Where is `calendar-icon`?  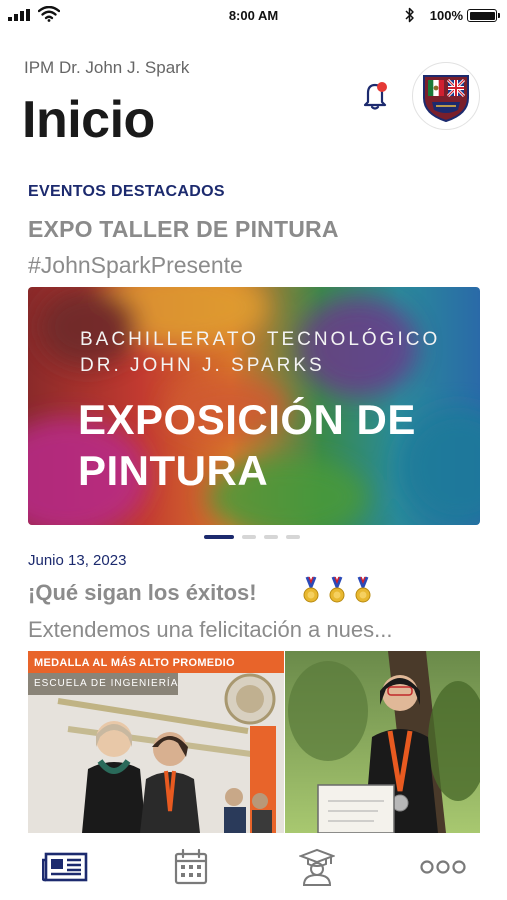 calendar-icon is located at coordinates (191, 867).